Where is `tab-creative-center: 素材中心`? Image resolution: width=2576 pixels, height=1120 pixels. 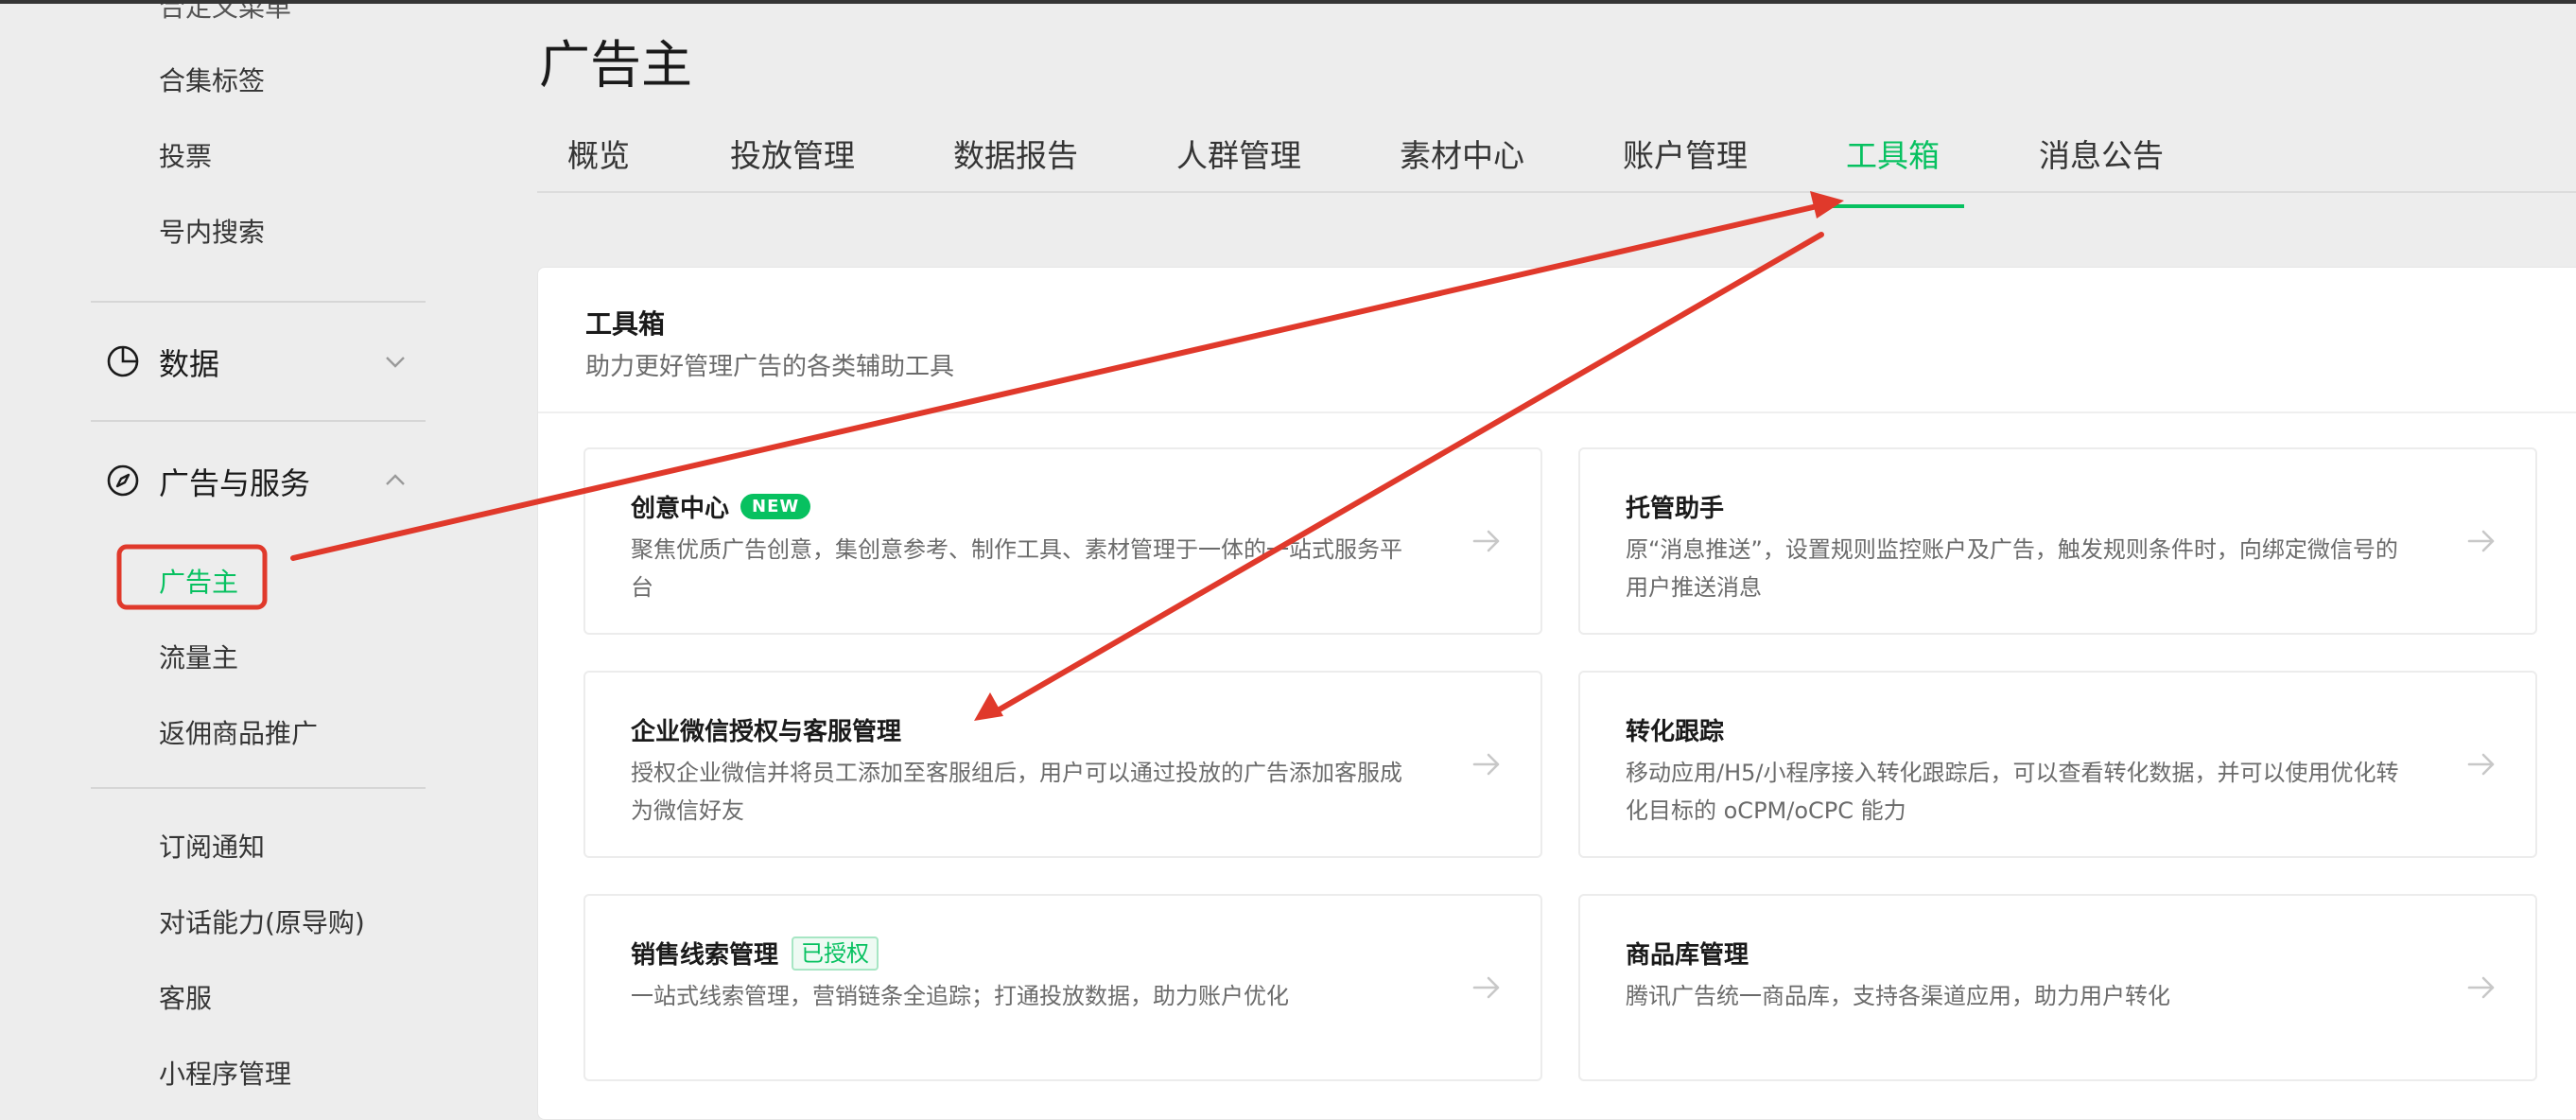 tab-creative-center: 素材中心 is located at coordinates (1462, 164).